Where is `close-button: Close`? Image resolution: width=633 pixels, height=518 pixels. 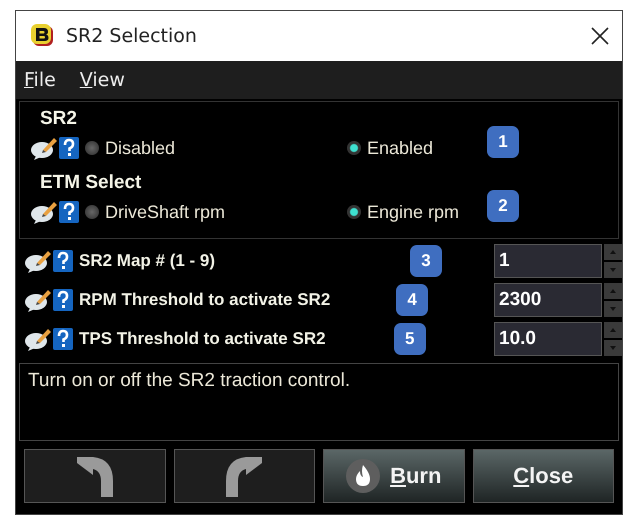 close-button: Close is located at coordinates (543, 476).